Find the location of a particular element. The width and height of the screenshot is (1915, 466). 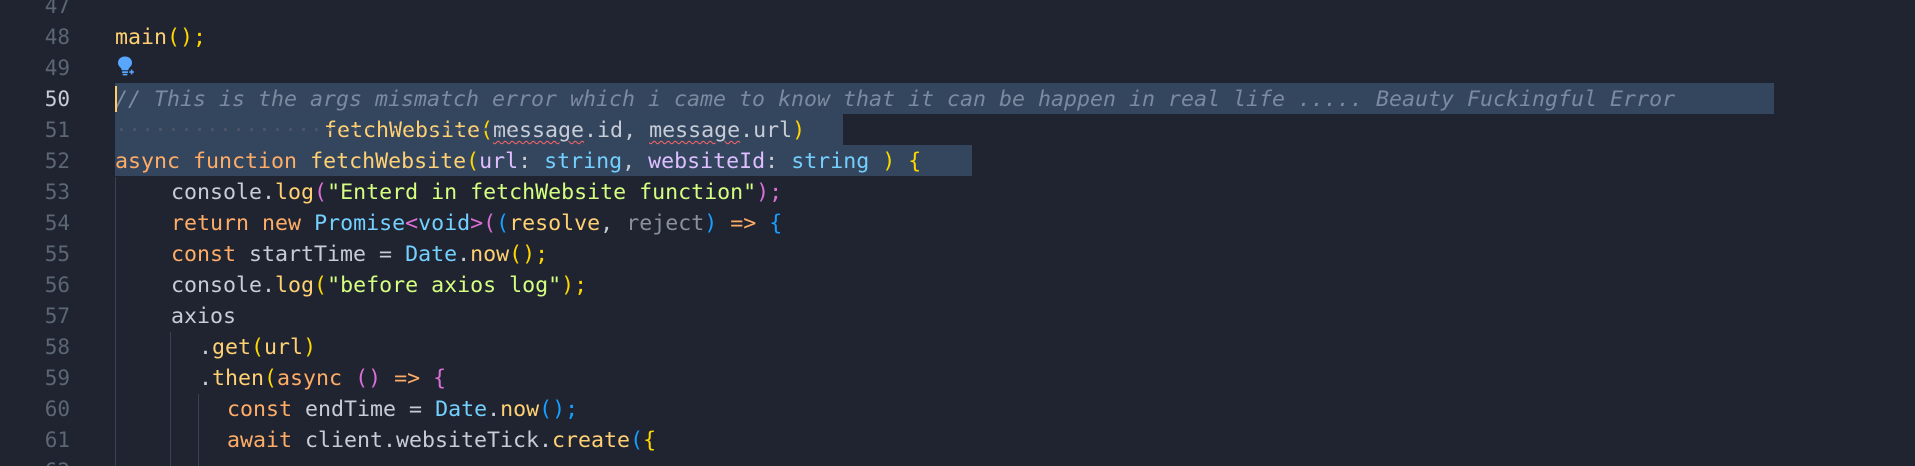

code-token: function is located at coordinates (245, 161).